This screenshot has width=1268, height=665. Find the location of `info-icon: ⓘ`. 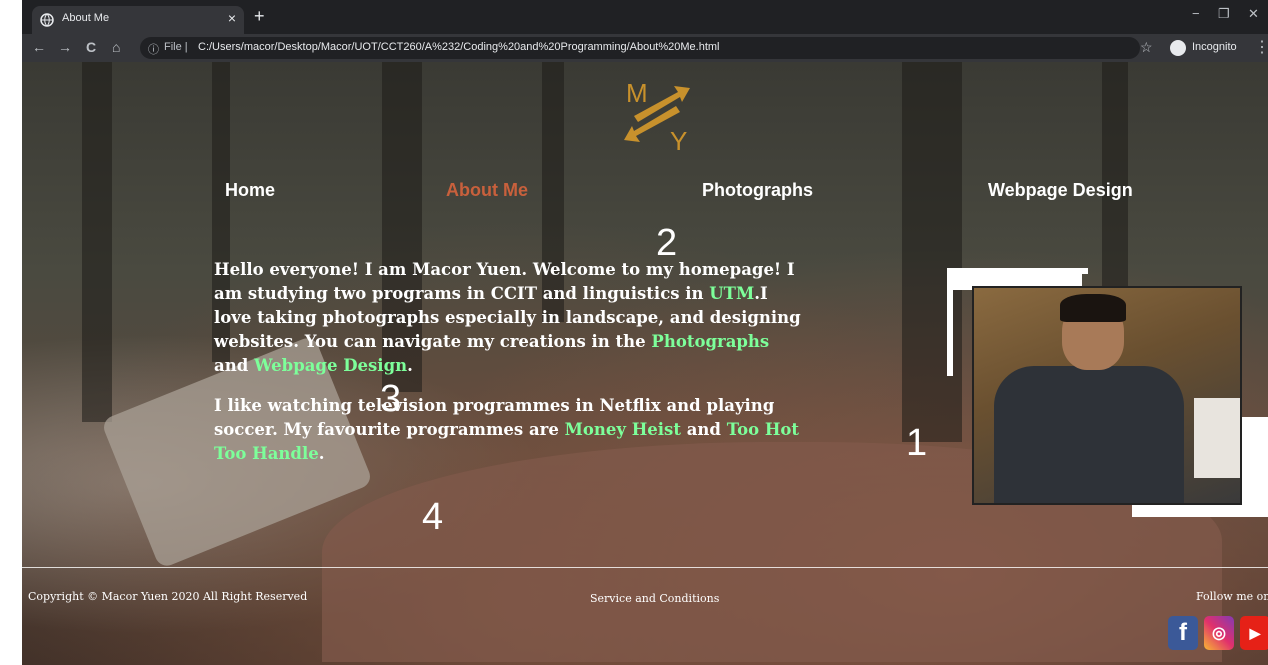

info-icon: ⓘ is located at coordinates (153, 49).